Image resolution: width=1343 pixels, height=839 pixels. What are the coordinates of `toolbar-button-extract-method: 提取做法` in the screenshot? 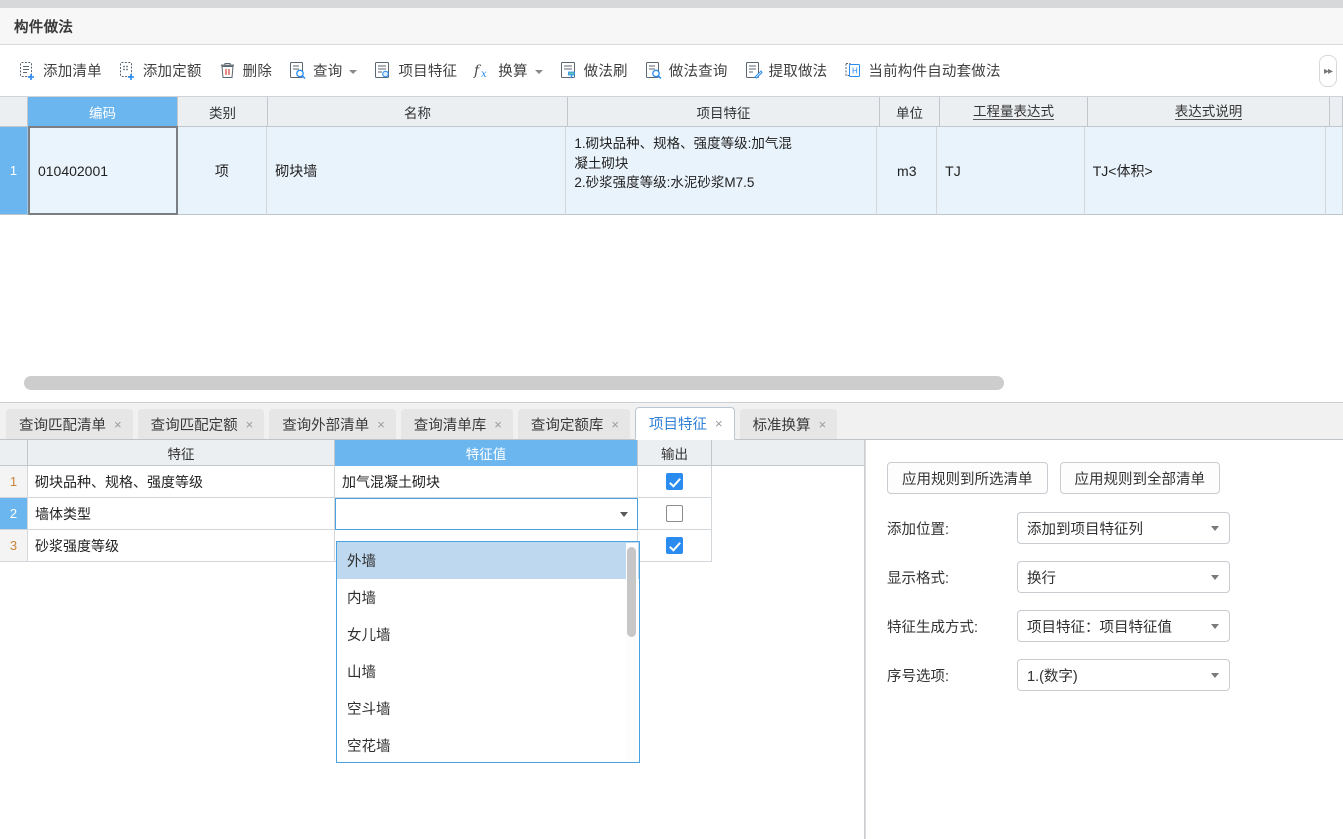 It's located at (786, 71).